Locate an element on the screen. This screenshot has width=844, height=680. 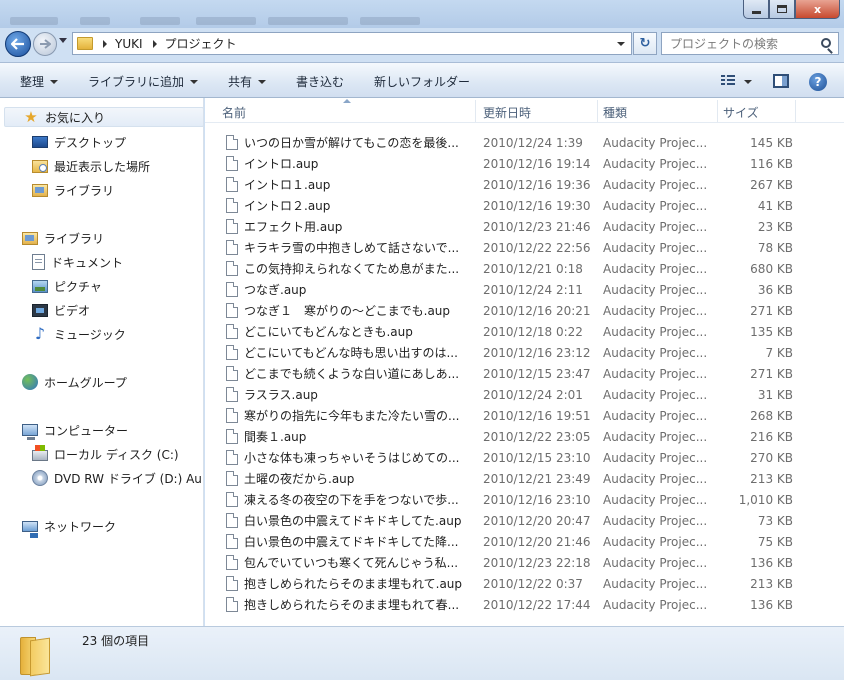
change-view-icon is located at coordinates (728, 80).